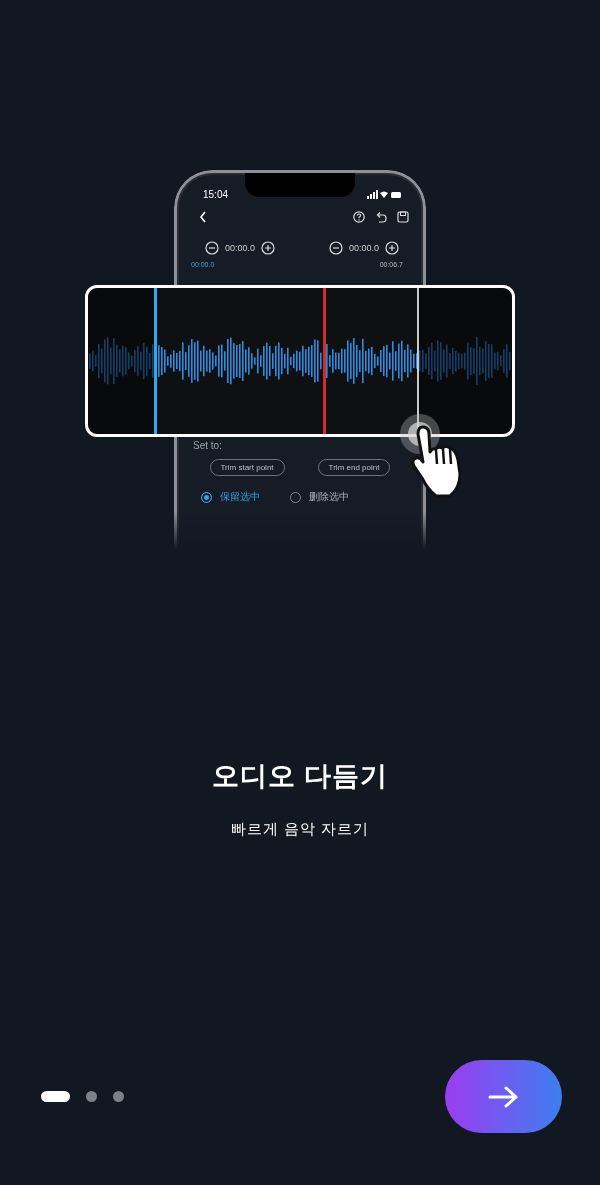 The width and height of the screenshot is (600, 1185). I want to click on undo-icon, so click(381, 217).